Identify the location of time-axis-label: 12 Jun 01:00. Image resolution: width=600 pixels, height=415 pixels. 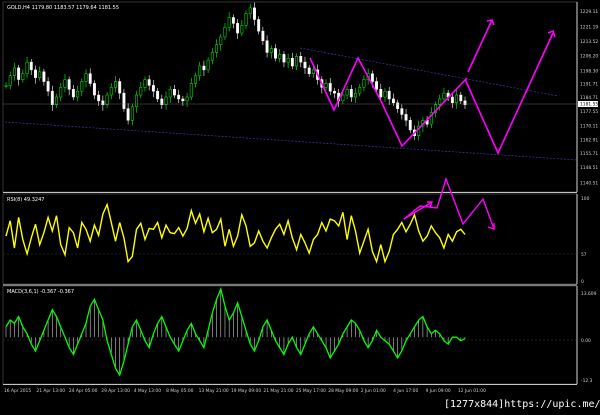
(472, 391).